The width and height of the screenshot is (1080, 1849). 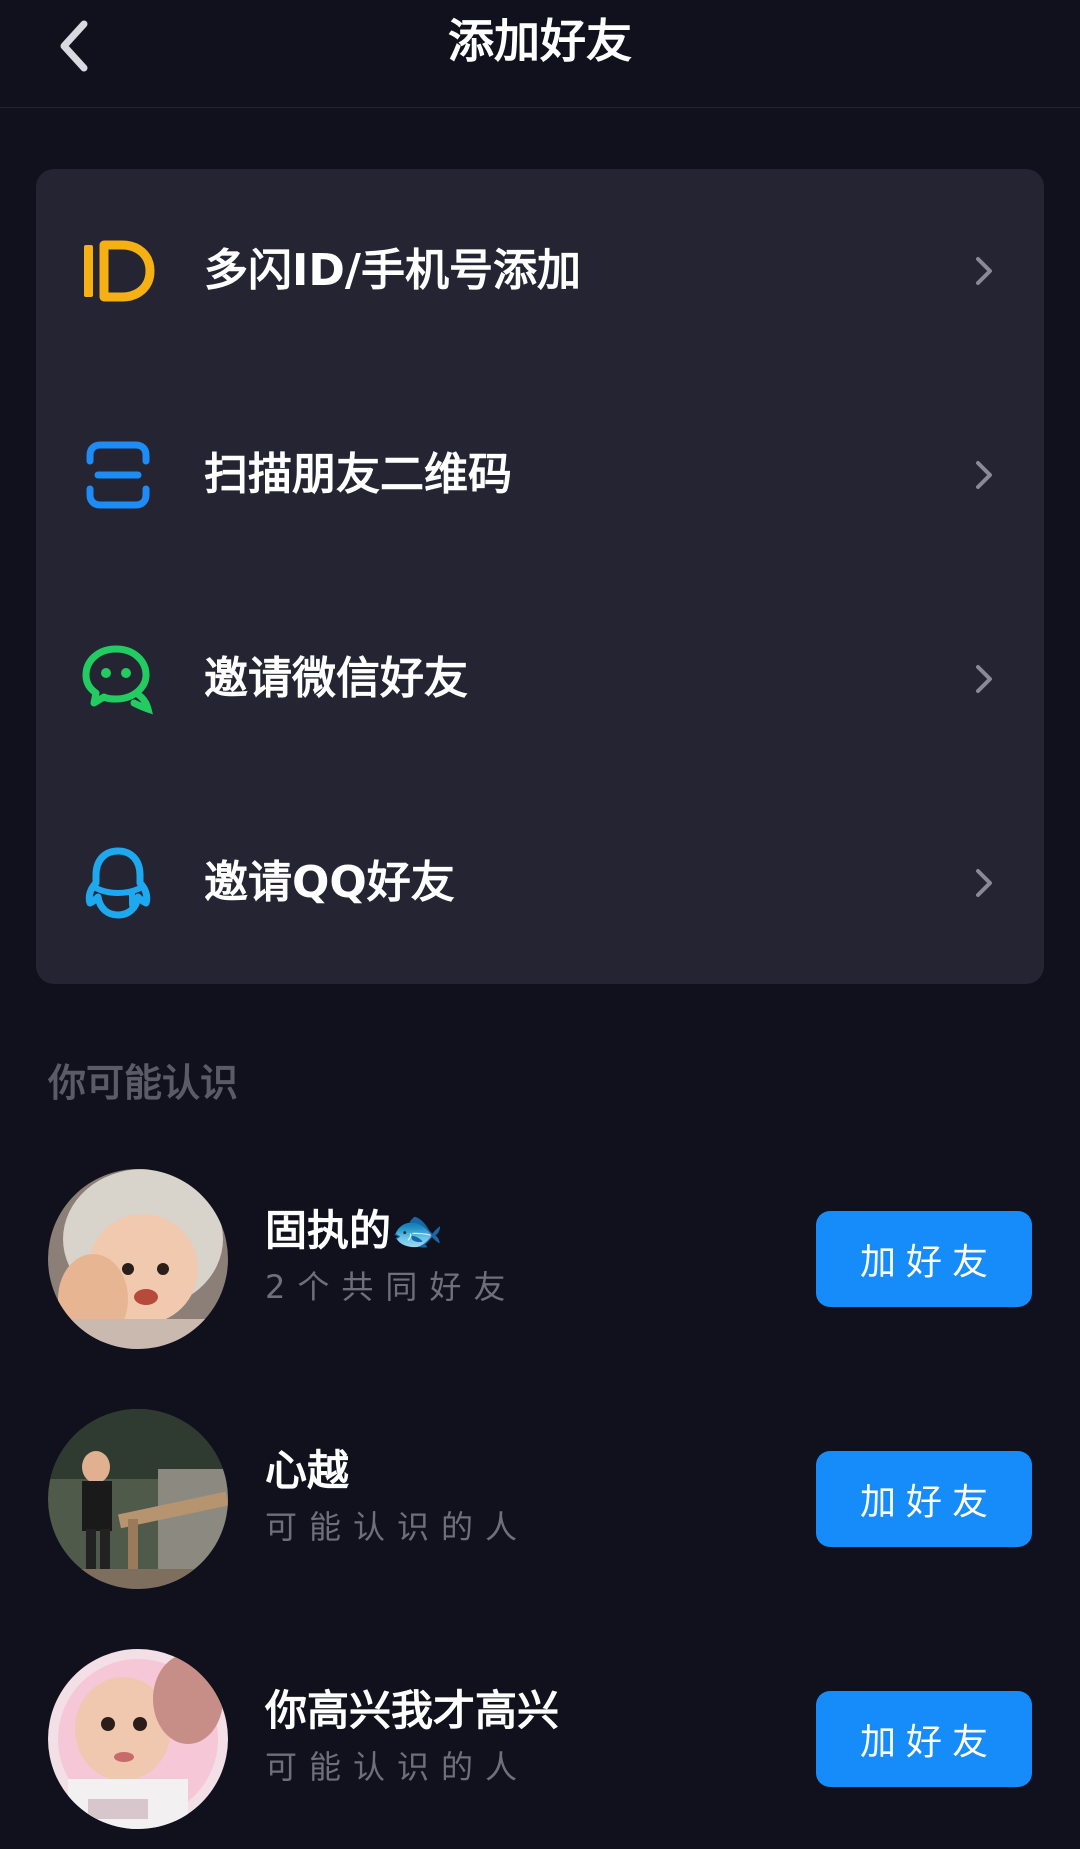 What do you see at coordinates (118, 475) in the screenshot?
I see `scan-qr-icon` at bounding box center [118, 475].